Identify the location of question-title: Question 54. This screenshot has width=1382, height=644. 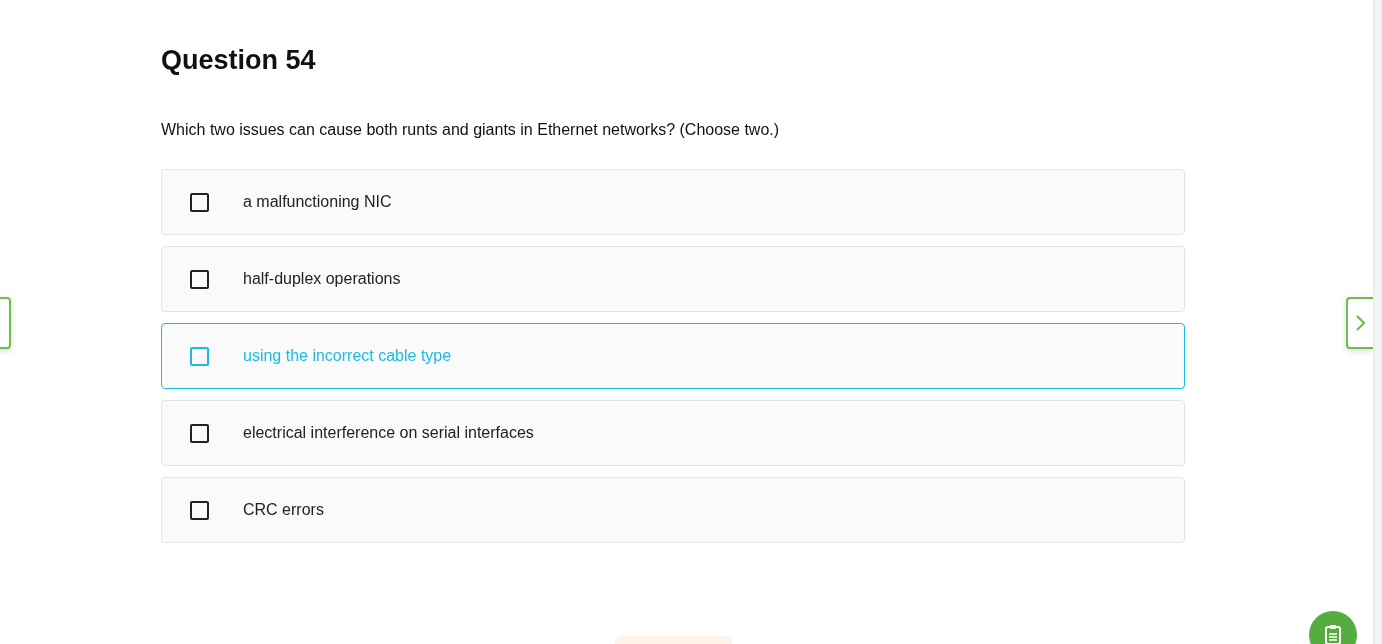
(239, 60).